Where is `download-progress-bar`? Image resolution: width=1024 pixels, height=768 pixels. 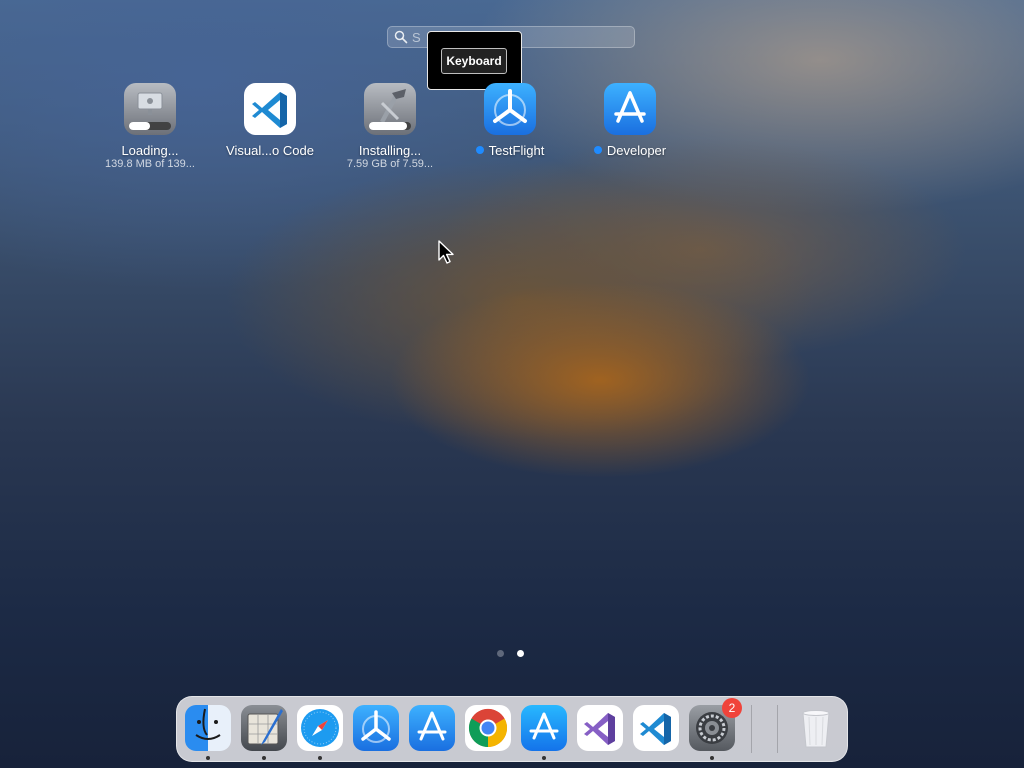
download-progress-bar is located at coordinates (150, 126).